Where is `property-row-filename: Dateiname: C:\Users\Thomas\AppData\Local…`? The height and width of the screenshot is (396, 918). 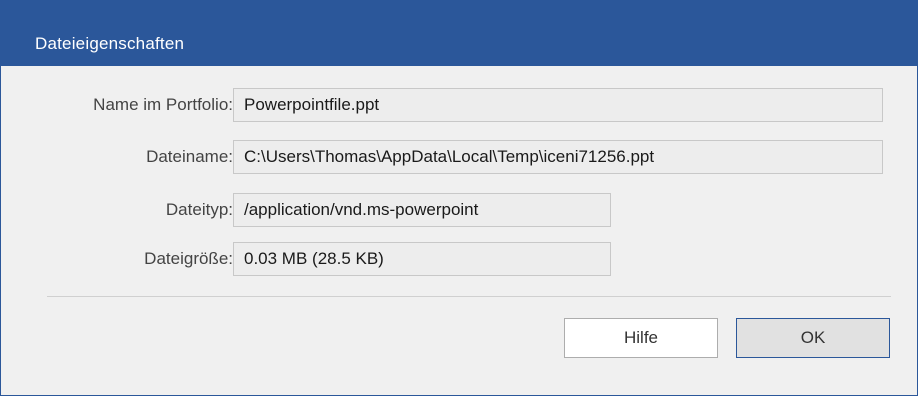
property-row-filename: Dateiname: C:\Users\Thomas\AppData\Local… is located at coordinates (459, 157).